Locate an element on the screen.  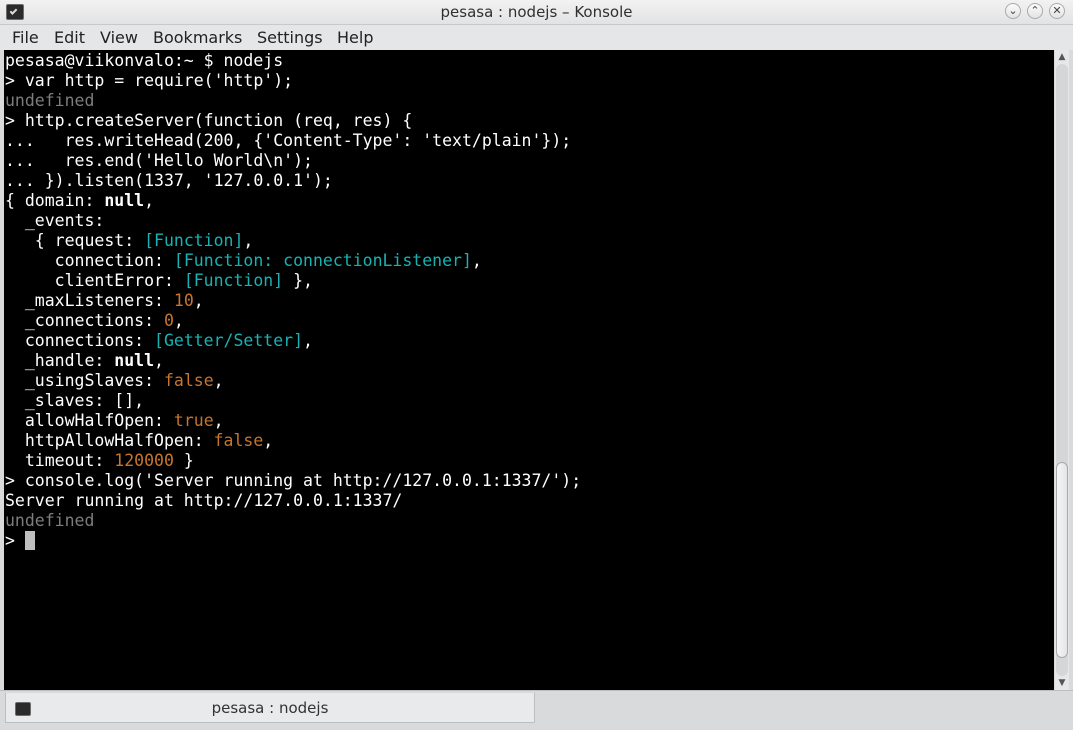
scroll-up-icon: ▲ is located at coordinates (1062, 57).